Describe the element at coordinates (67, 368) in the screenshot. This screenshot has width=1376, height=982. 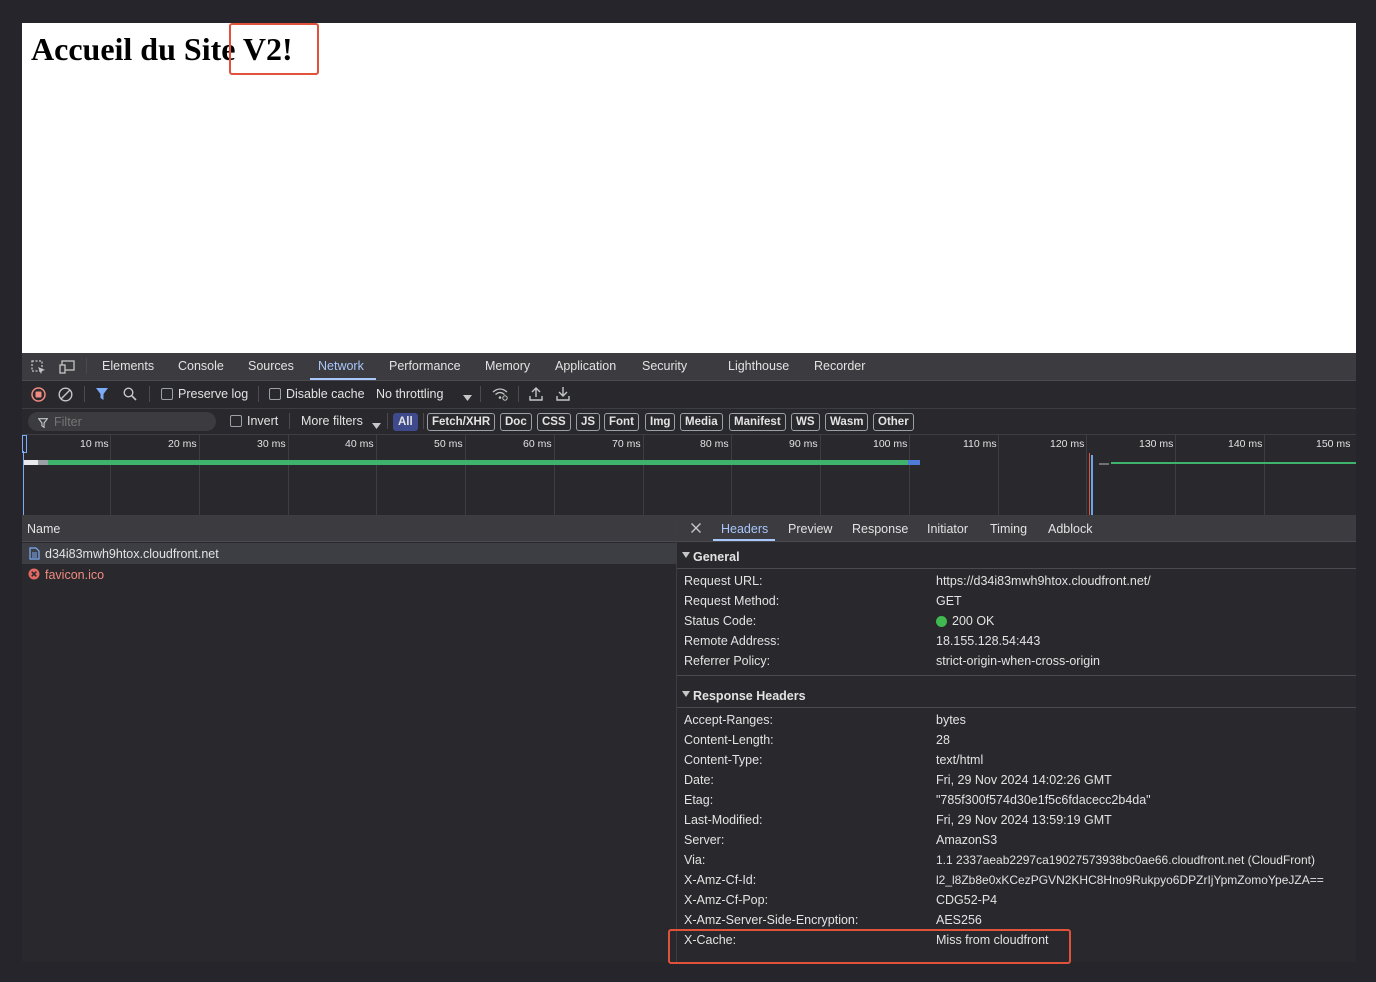
I see `device-toolbar-icon` at that location.